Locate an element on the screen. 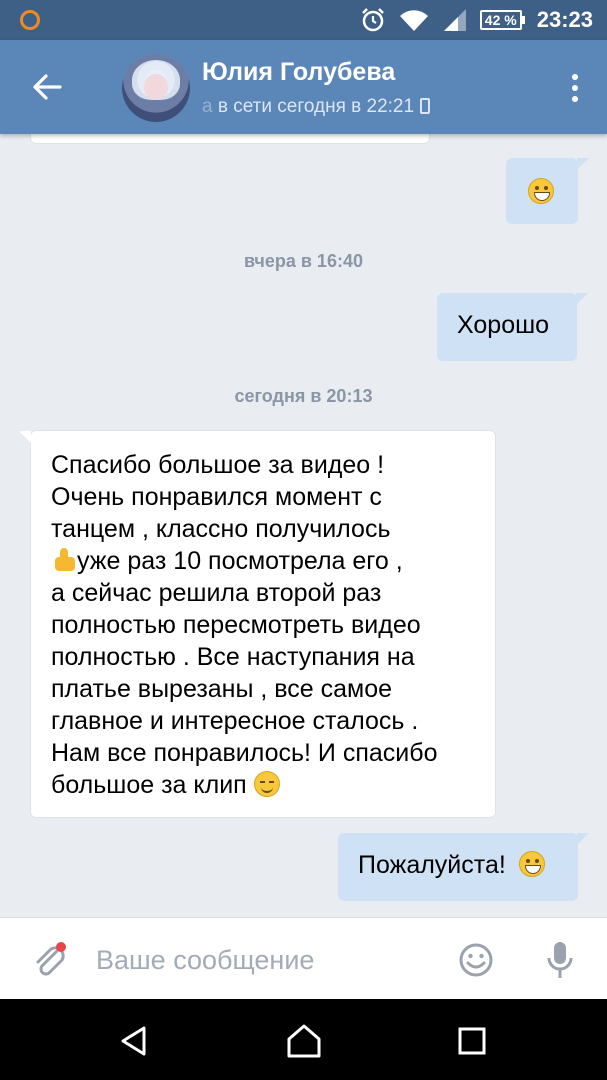  status-clock: 23:23 is located at coordinates (564, 19).